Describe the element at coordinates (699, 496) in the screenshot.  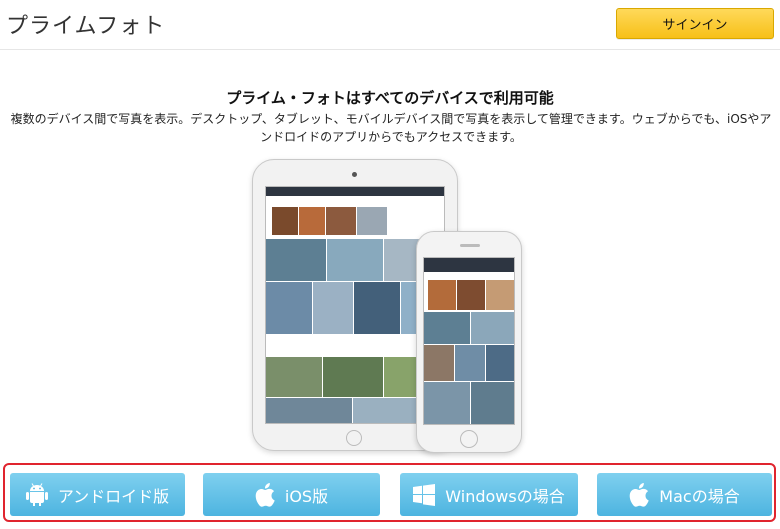
I see `mac-button-label: Macの場合` at that location.